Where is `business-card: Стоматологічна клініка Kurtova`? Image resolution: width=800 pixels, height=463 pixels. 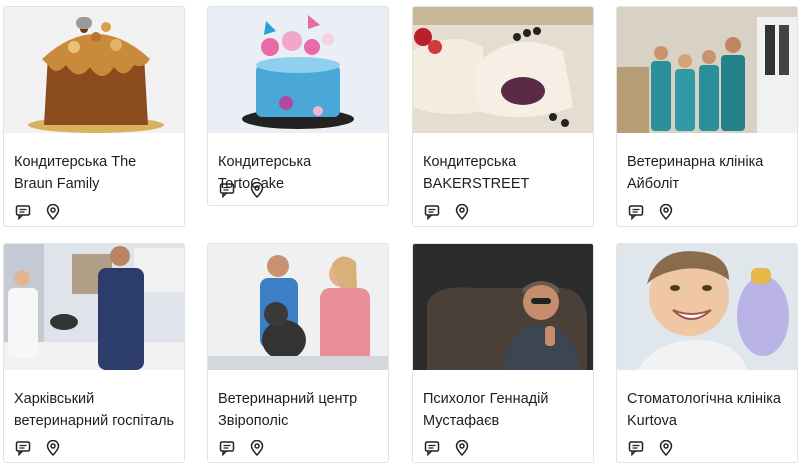 business-card: Стоматологічна клініка Kurtova is located at coordinates (707, 353).